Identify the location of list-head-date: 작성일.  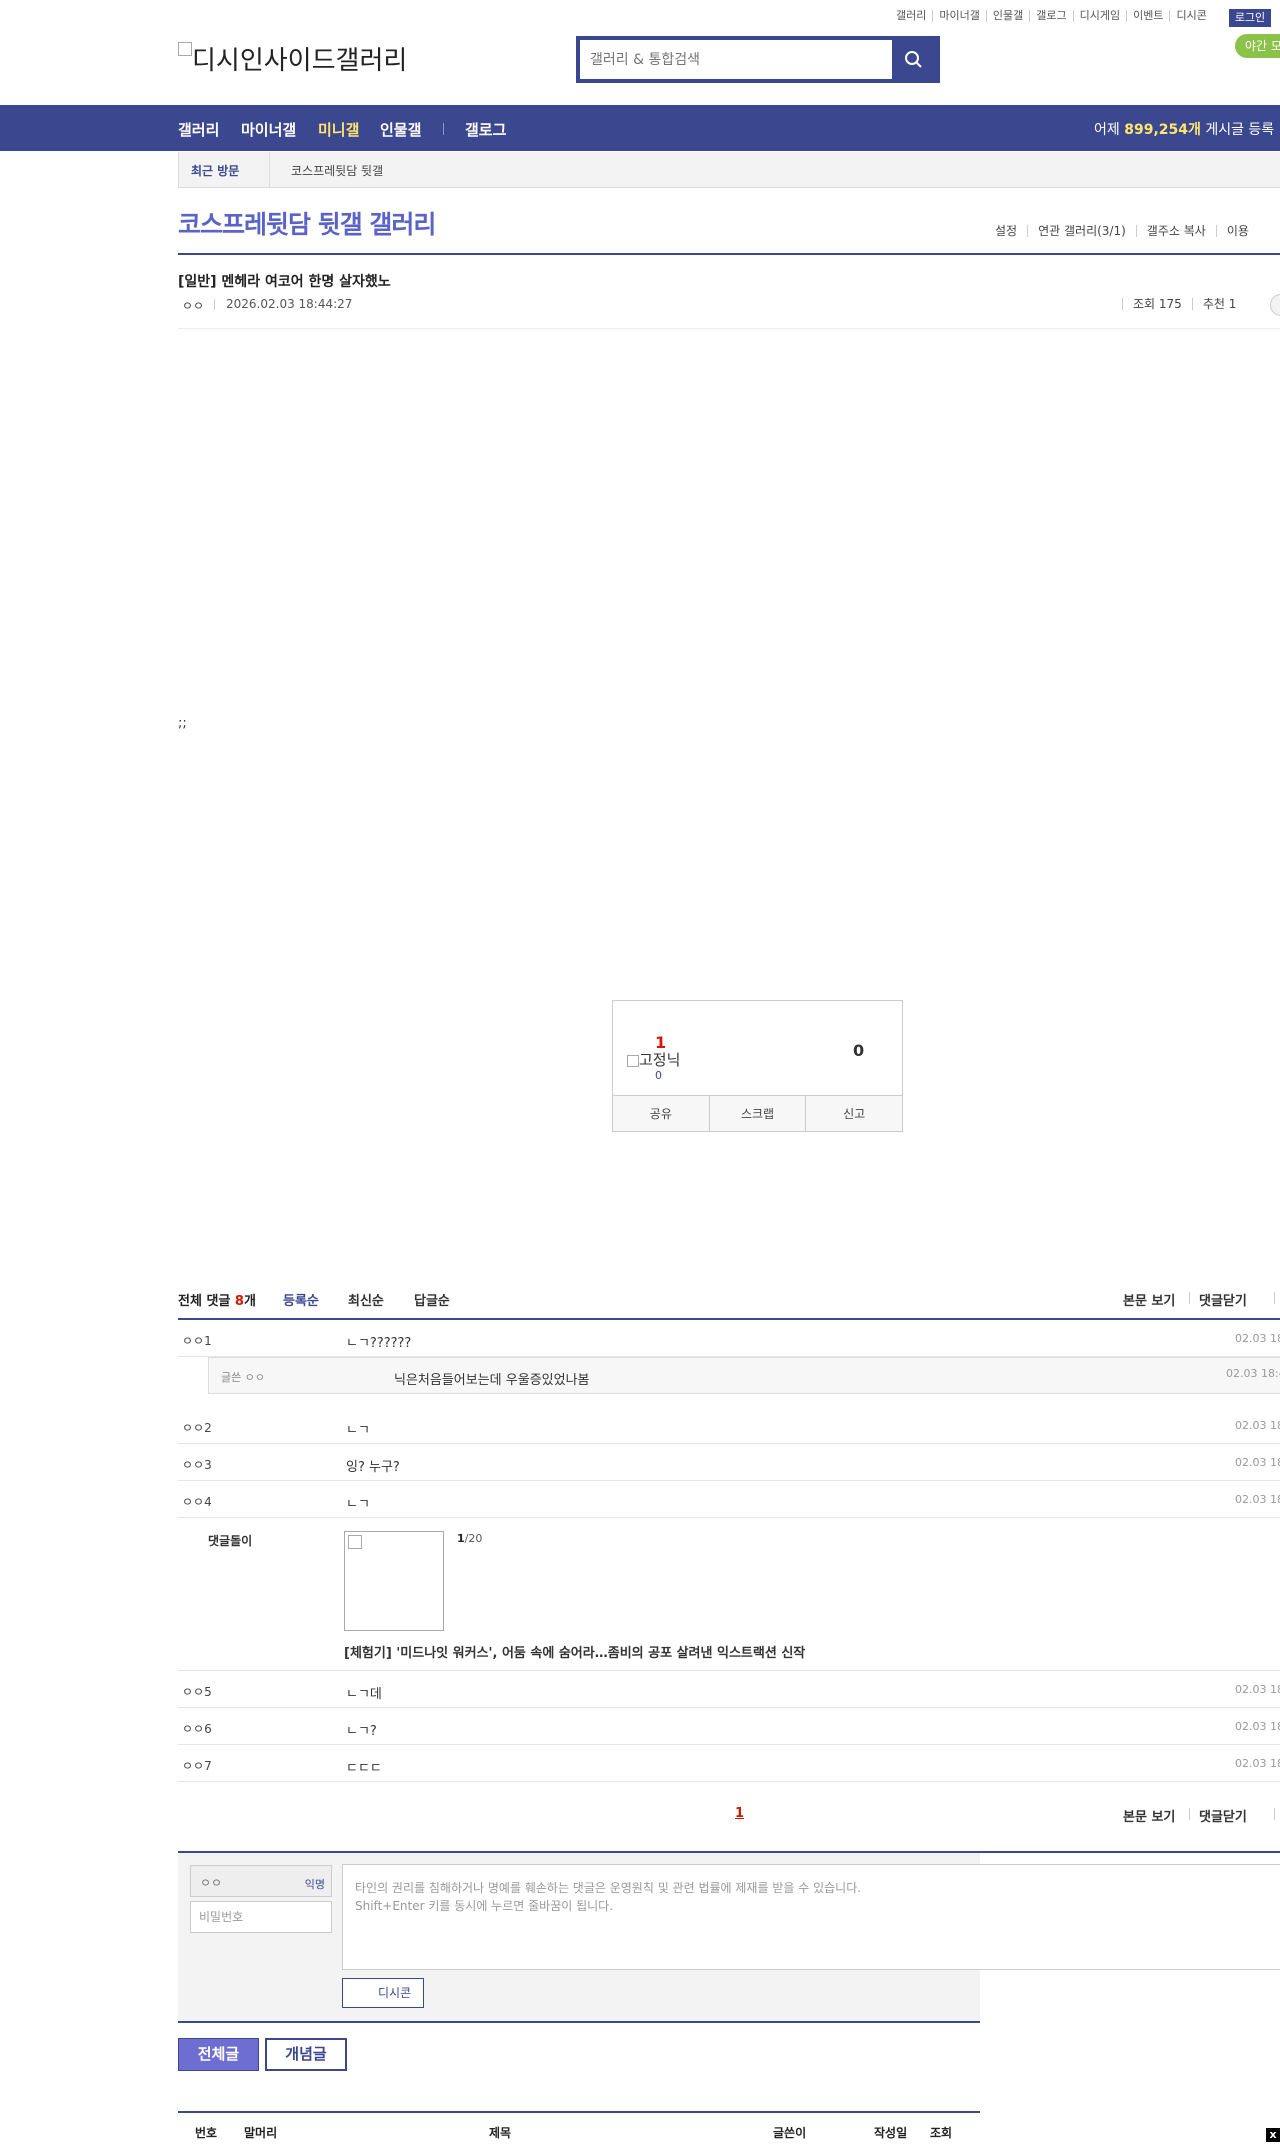
(891, 2133).